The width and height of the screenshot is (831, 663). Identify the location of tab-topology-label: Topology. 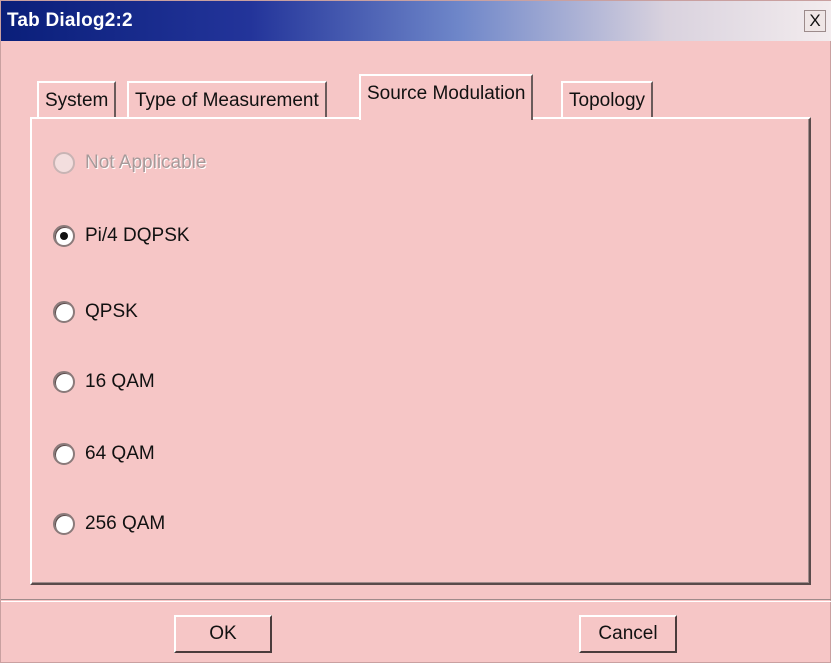
(607, 100).